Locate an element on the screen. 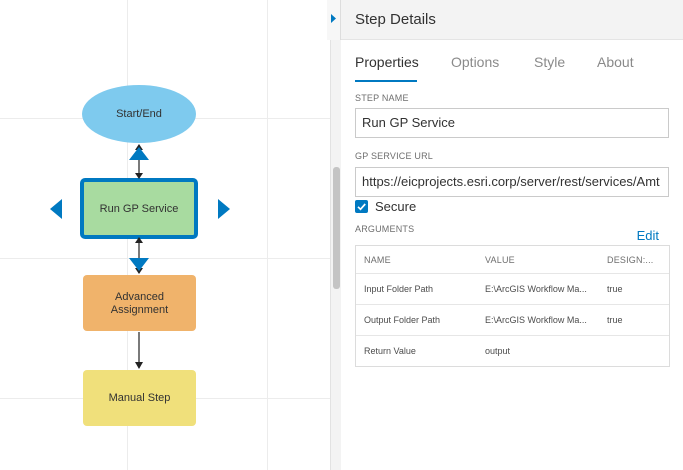 Image resolution: width=683 pixels, height=470 pixels. node-label-manual-step: Manual Step is located at coordinates (139, 398).